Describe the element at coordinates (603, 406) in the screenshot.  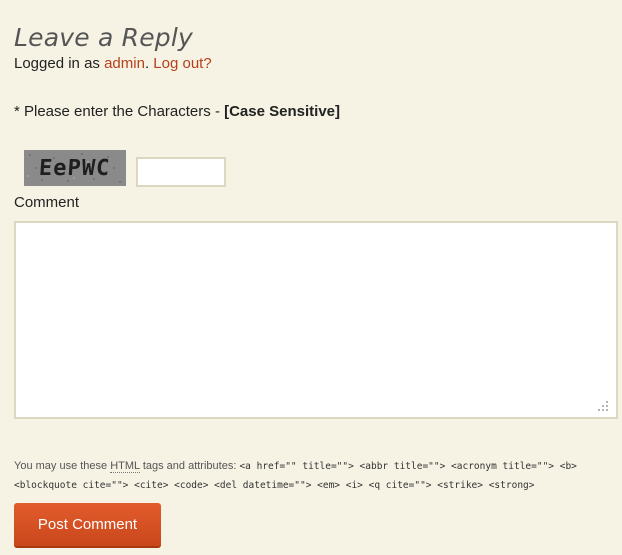
I see `resize-grip-icon` at that location.